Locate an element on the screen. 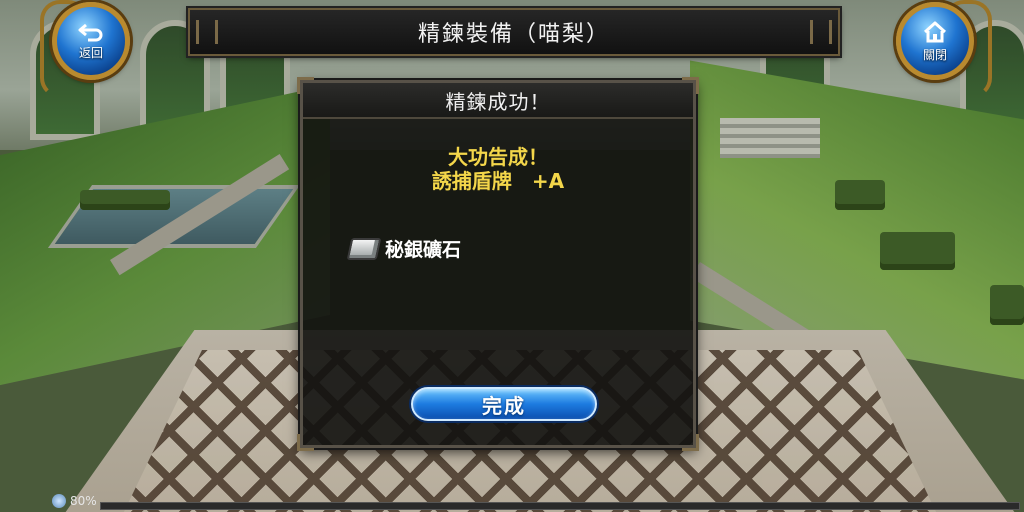 This screenshot has height=512, width=1024. close-button: 關閉 is located at coordinates (935, 41).